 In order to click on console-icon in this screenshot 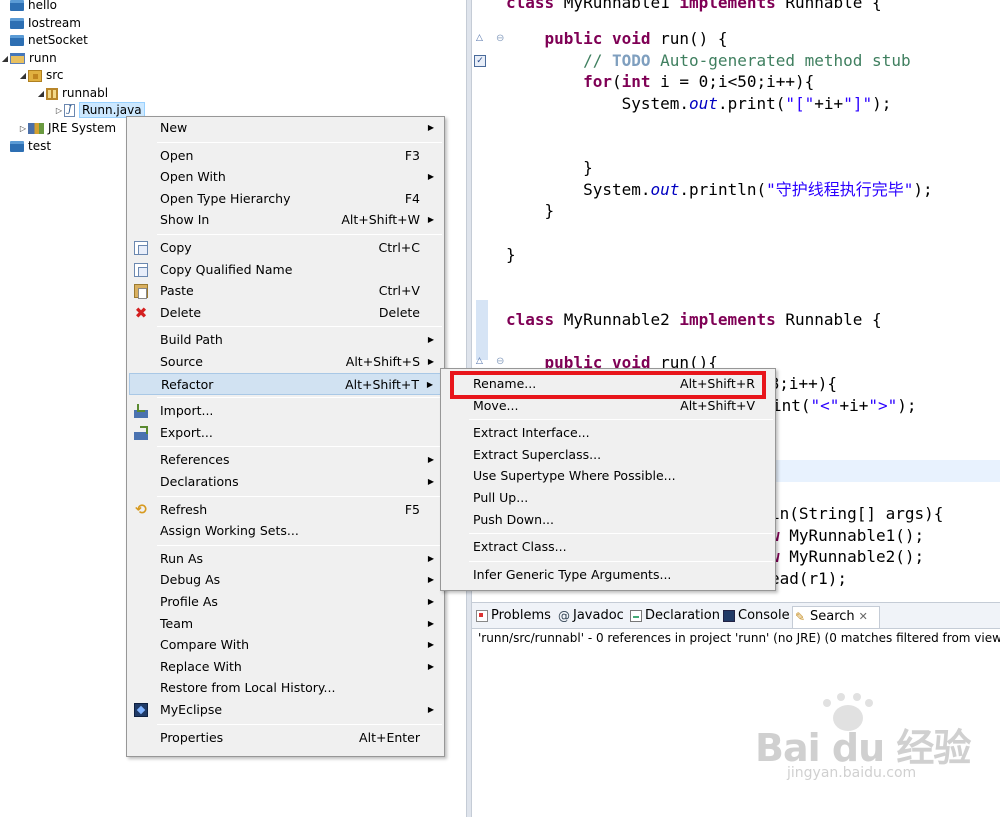, I will do `click(729, 615)`.